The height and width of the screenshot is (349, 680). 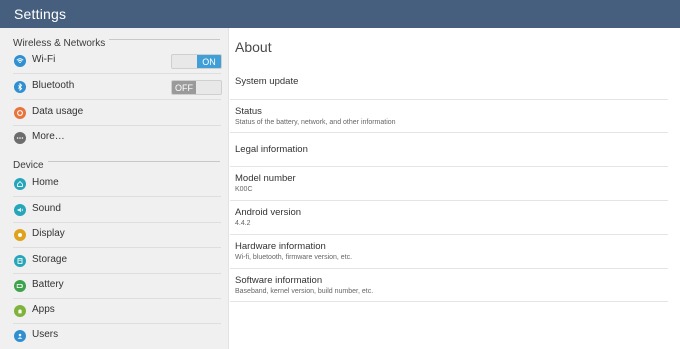 What do you see at coordinates (40, 14) in the screenshot?
I see `app-title: Settings` at bounding box center [40, 14].